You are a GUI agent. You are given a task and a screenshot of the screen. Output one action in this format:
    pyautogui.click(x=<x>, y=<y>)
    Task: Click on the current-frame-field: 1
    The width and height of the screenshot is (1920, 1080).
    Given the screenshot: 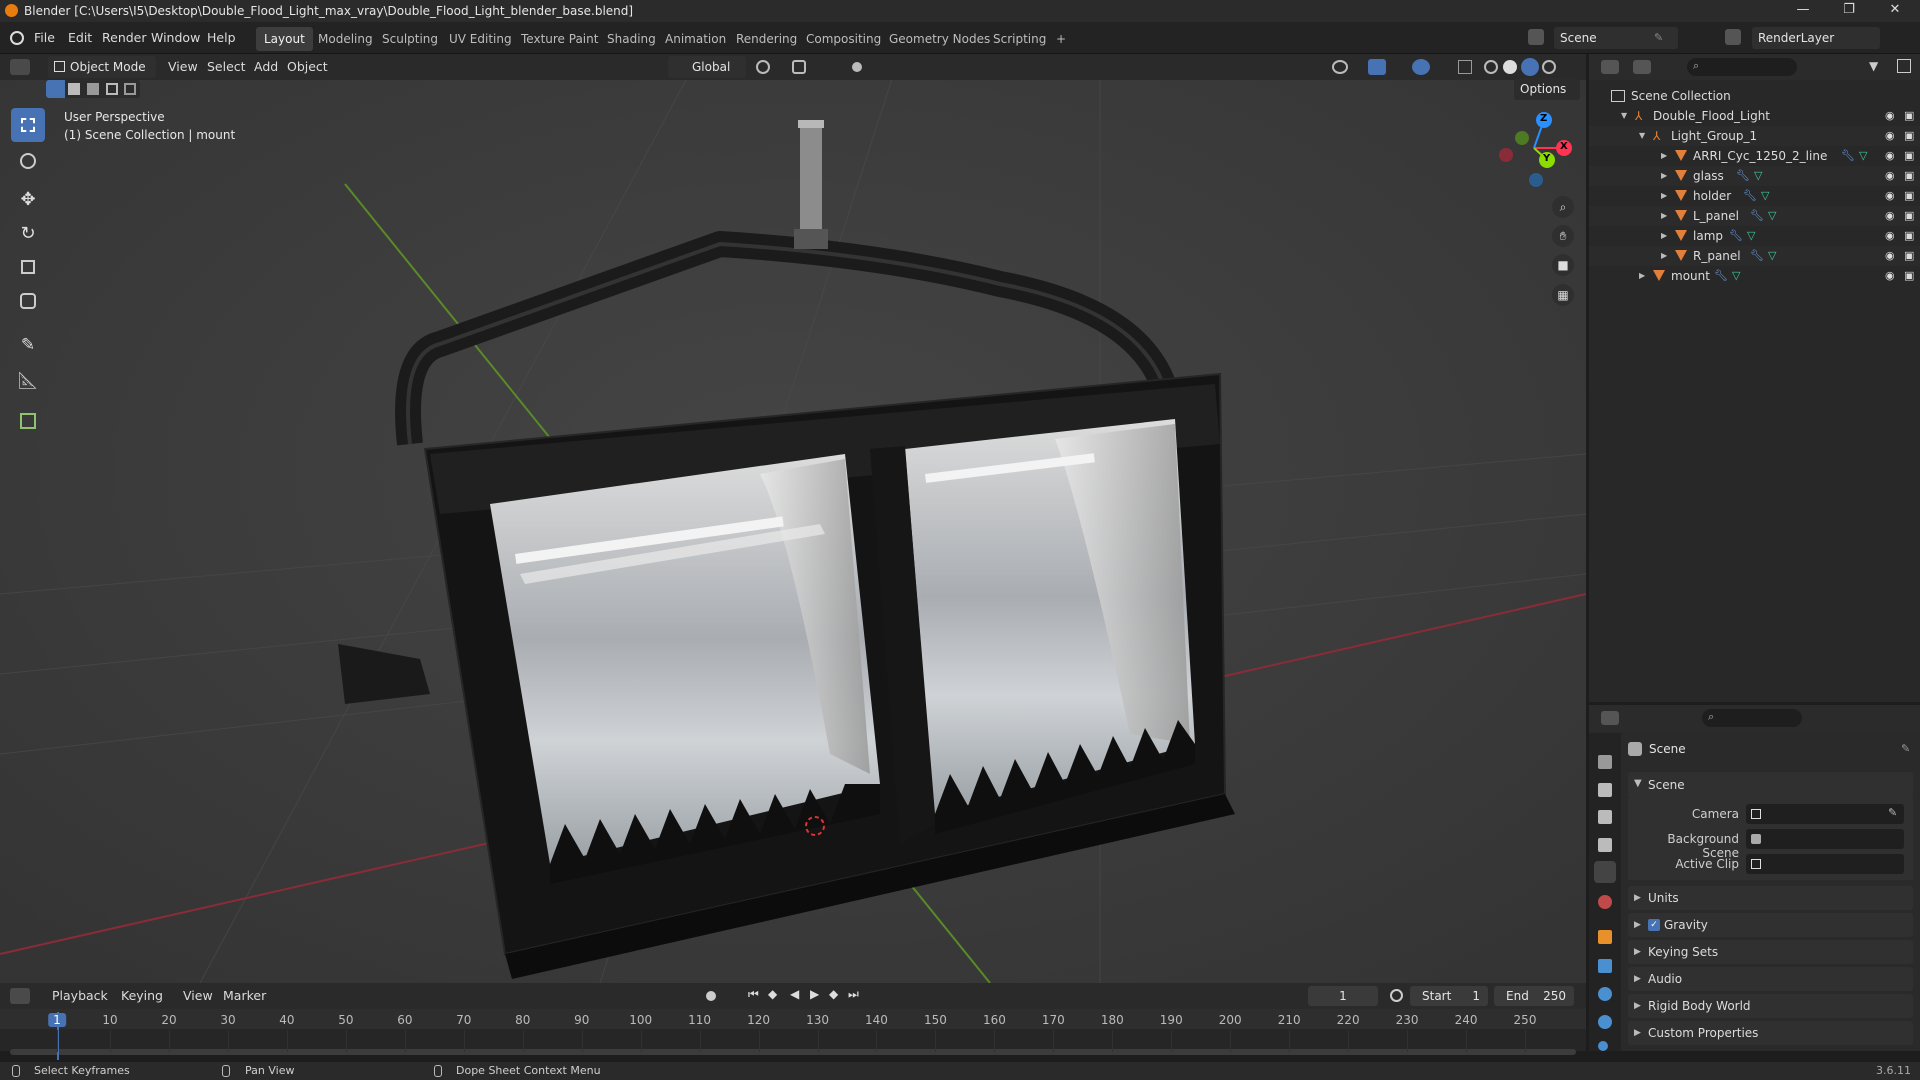 What is the action you would take?
    pyautogui.click(x=1343, y=996)
    